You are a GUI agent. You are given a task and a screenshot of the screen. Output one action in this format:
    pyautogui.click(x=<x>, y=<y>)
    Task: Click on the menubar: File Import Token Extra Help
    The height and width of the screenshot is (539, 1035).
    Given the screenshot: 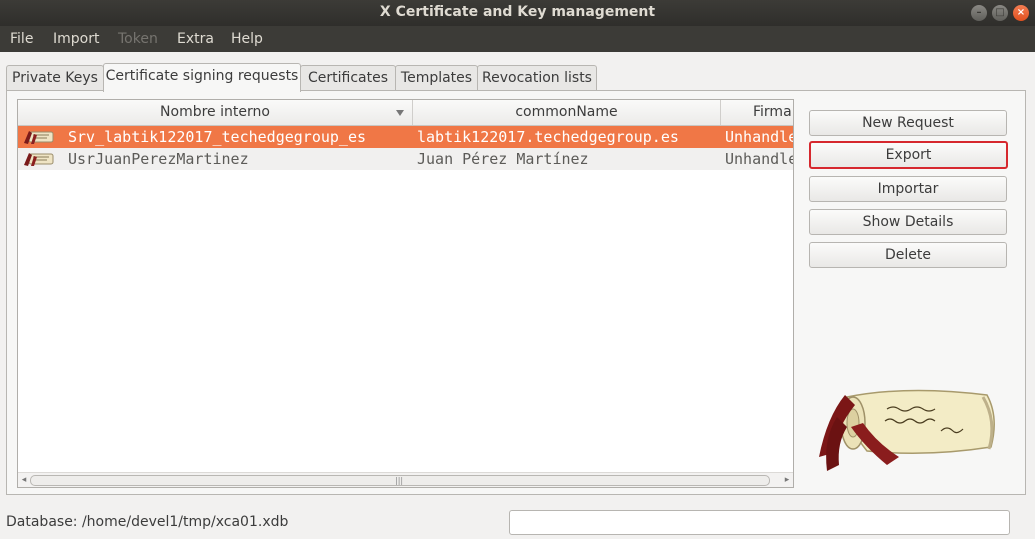 What is the action you would take?
    pyautogui.click(x=517, y=39)
    